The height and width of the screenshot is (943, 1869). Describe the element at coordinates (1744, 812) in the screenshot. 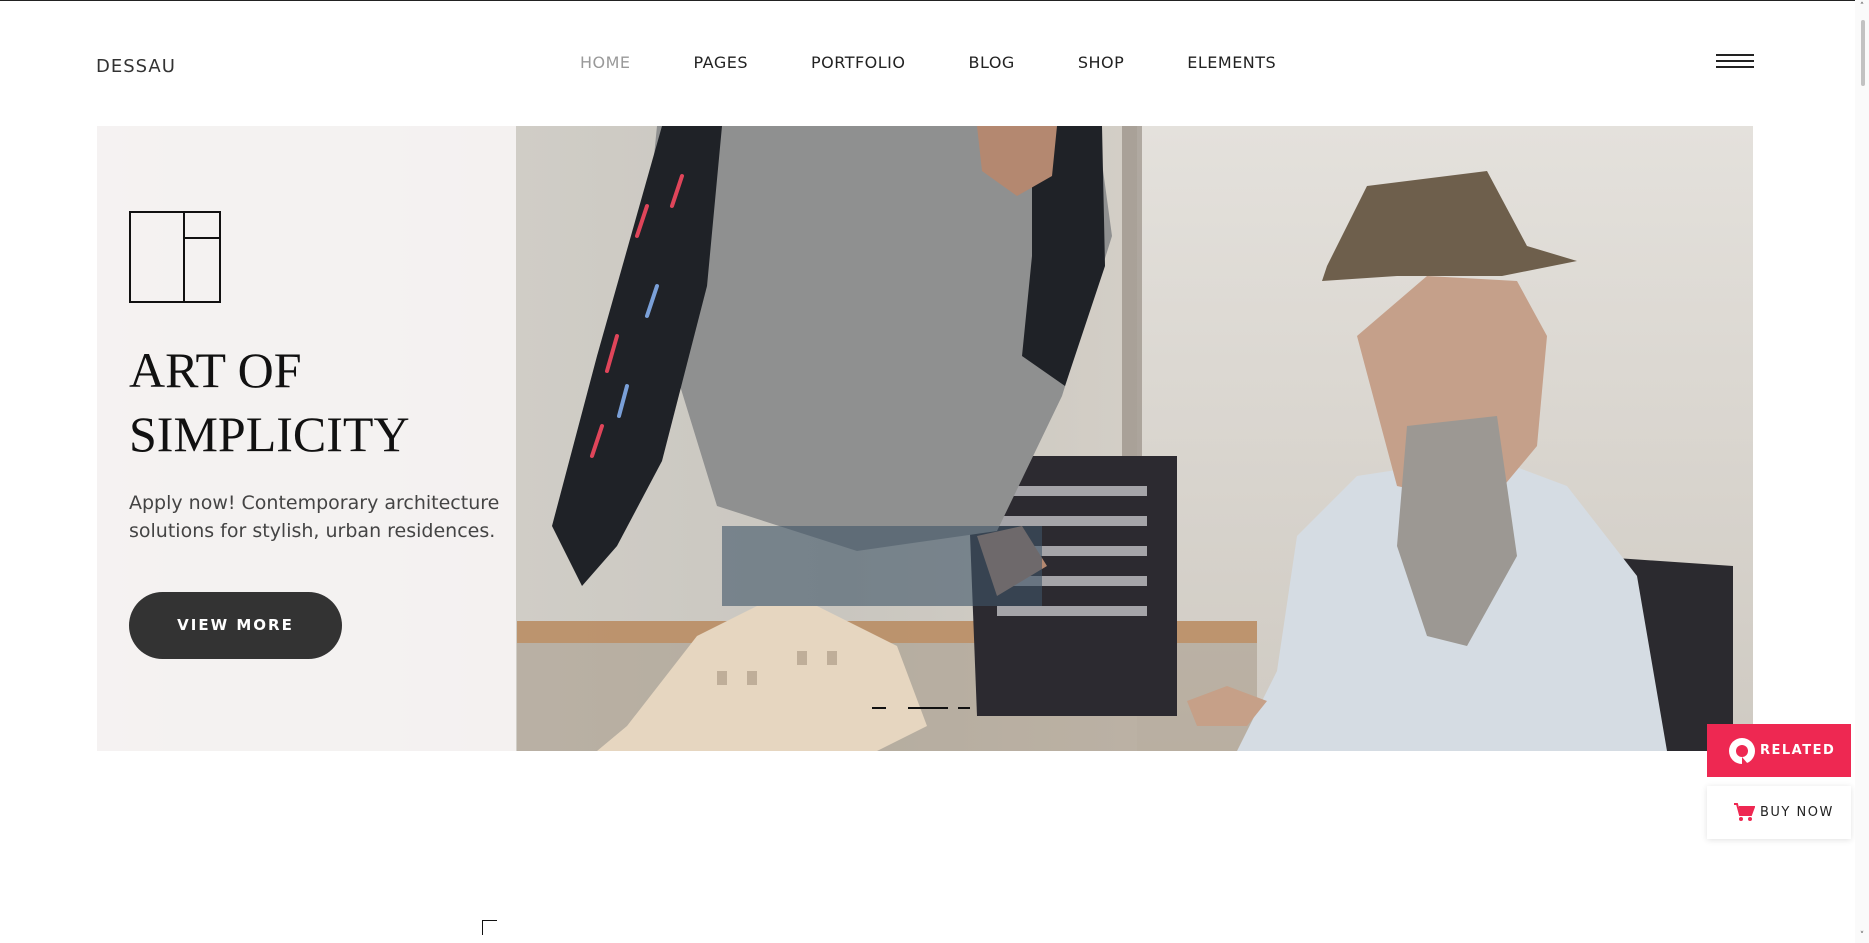

I see `cart-icon` at that location.